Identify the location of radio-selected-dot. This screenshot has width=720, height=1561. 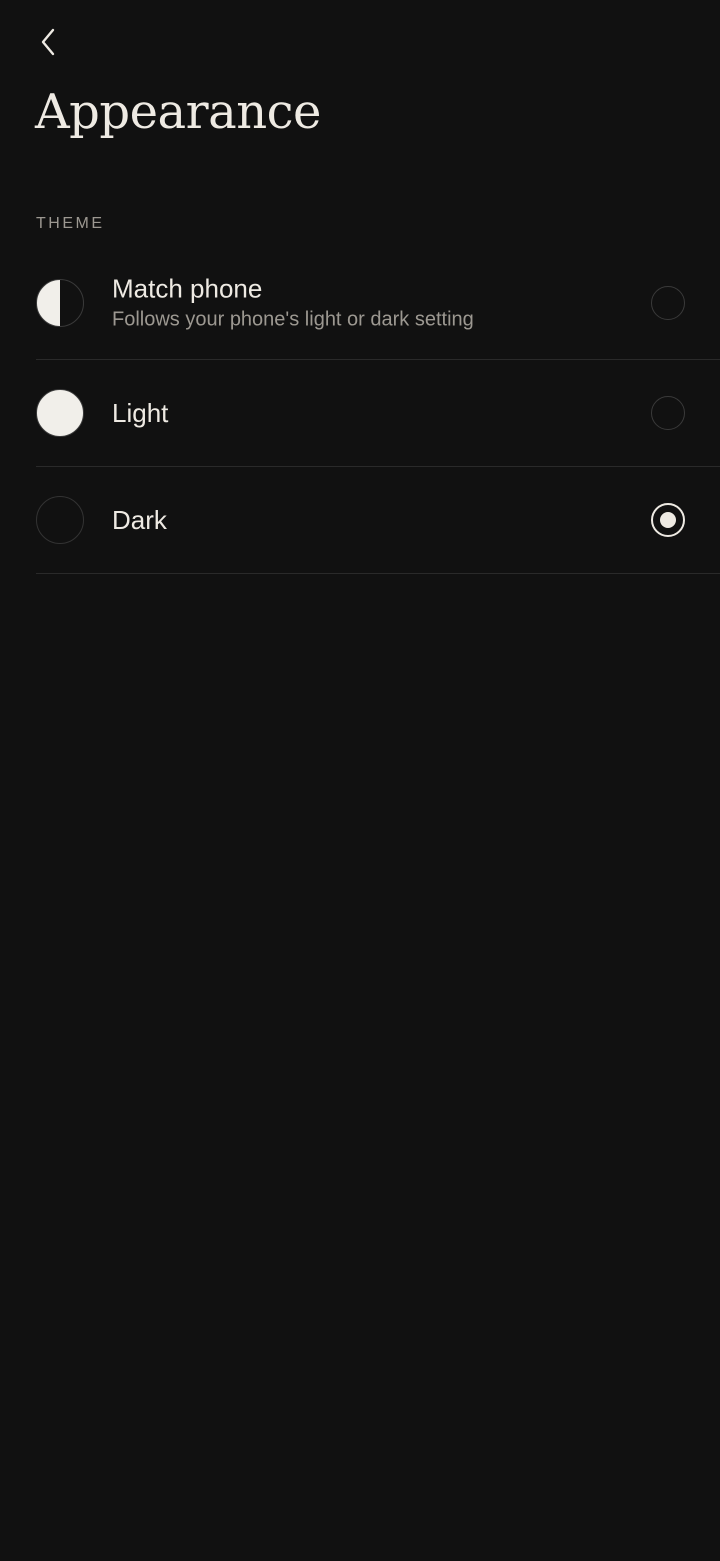
(668, 520).